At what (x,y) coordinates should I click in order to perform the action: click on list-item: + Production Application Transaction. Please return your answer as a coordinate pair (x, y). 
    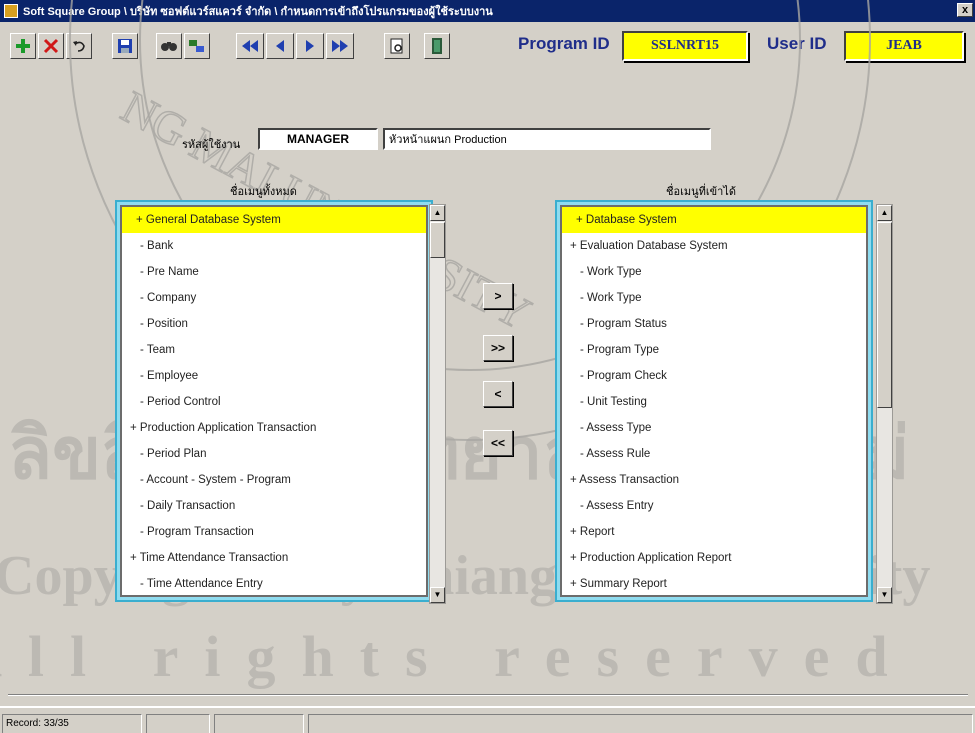
    Looking at the image, I should click on (274, 428).